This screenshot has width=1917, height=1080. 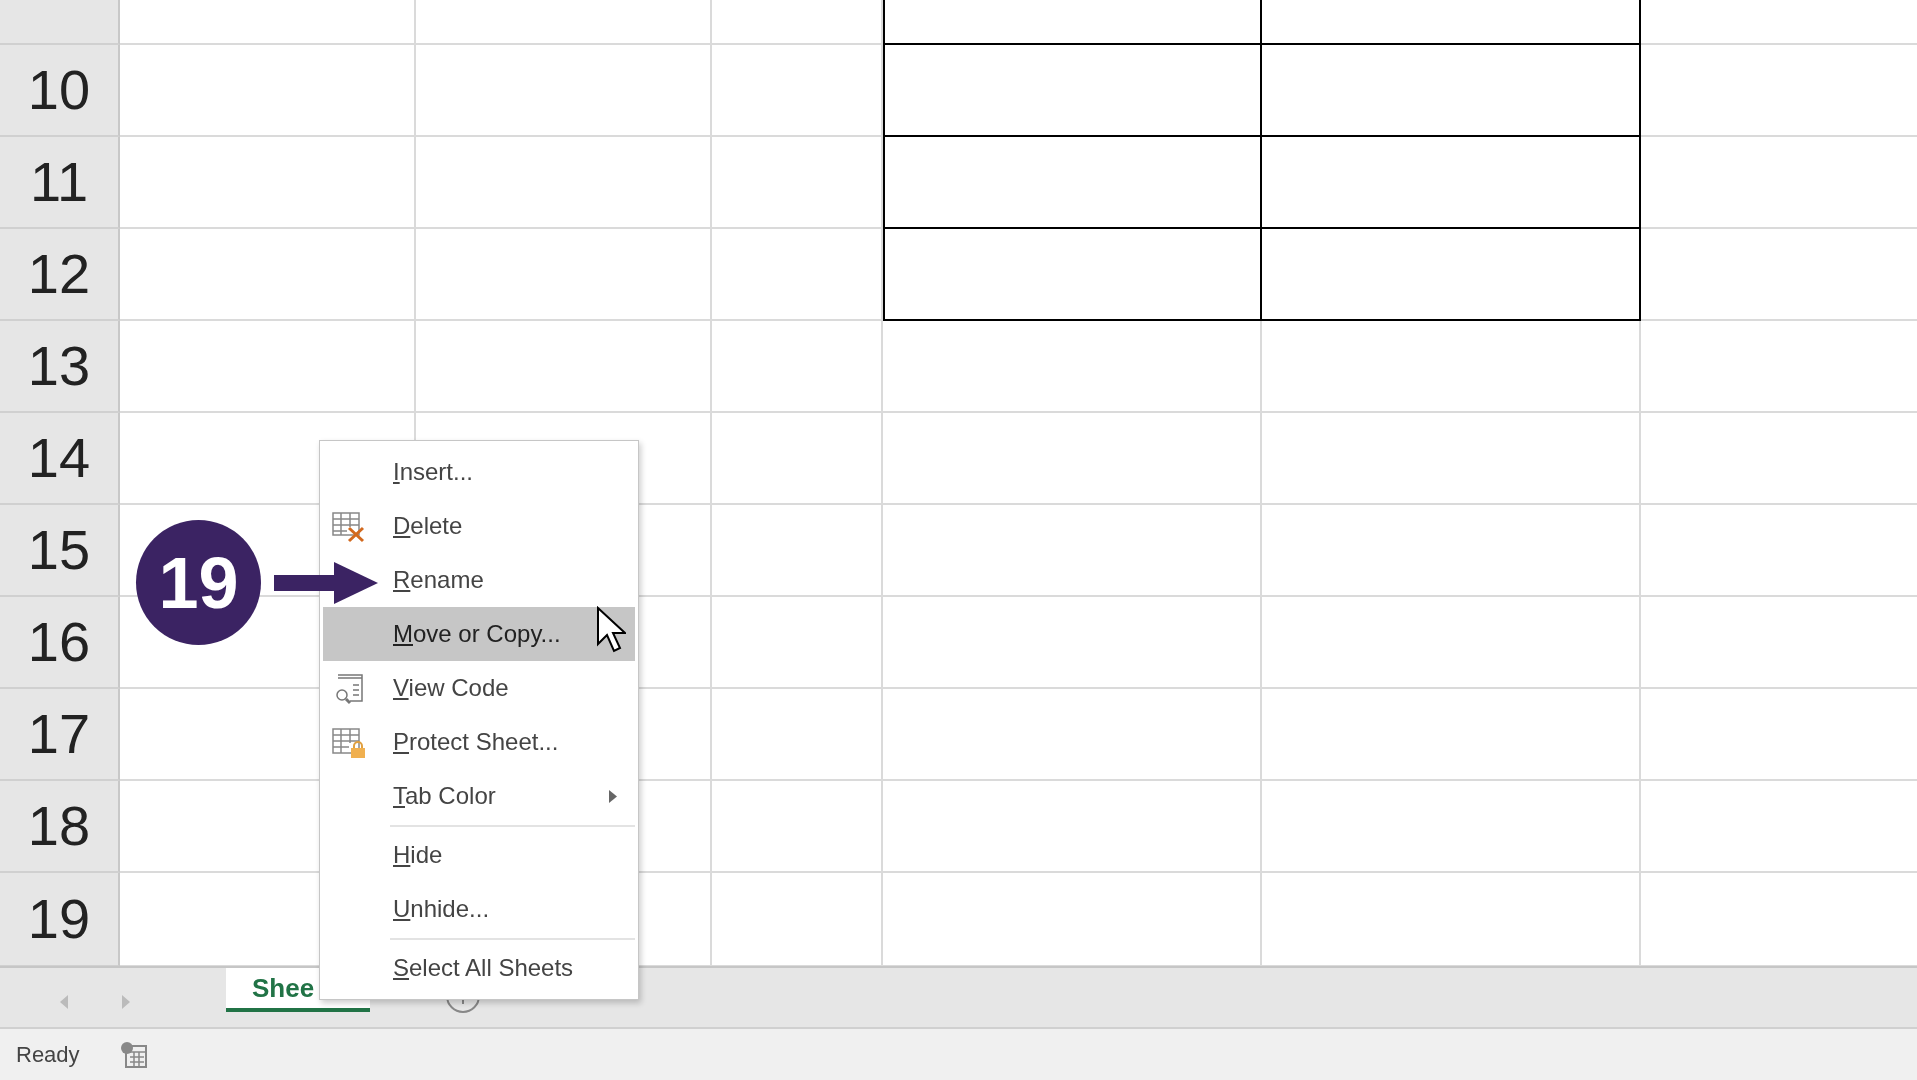 What do you see at coordinates (64, 1002) in the screenshot?
I see `scroll-left-icon` at bounding box center [64, 1002].